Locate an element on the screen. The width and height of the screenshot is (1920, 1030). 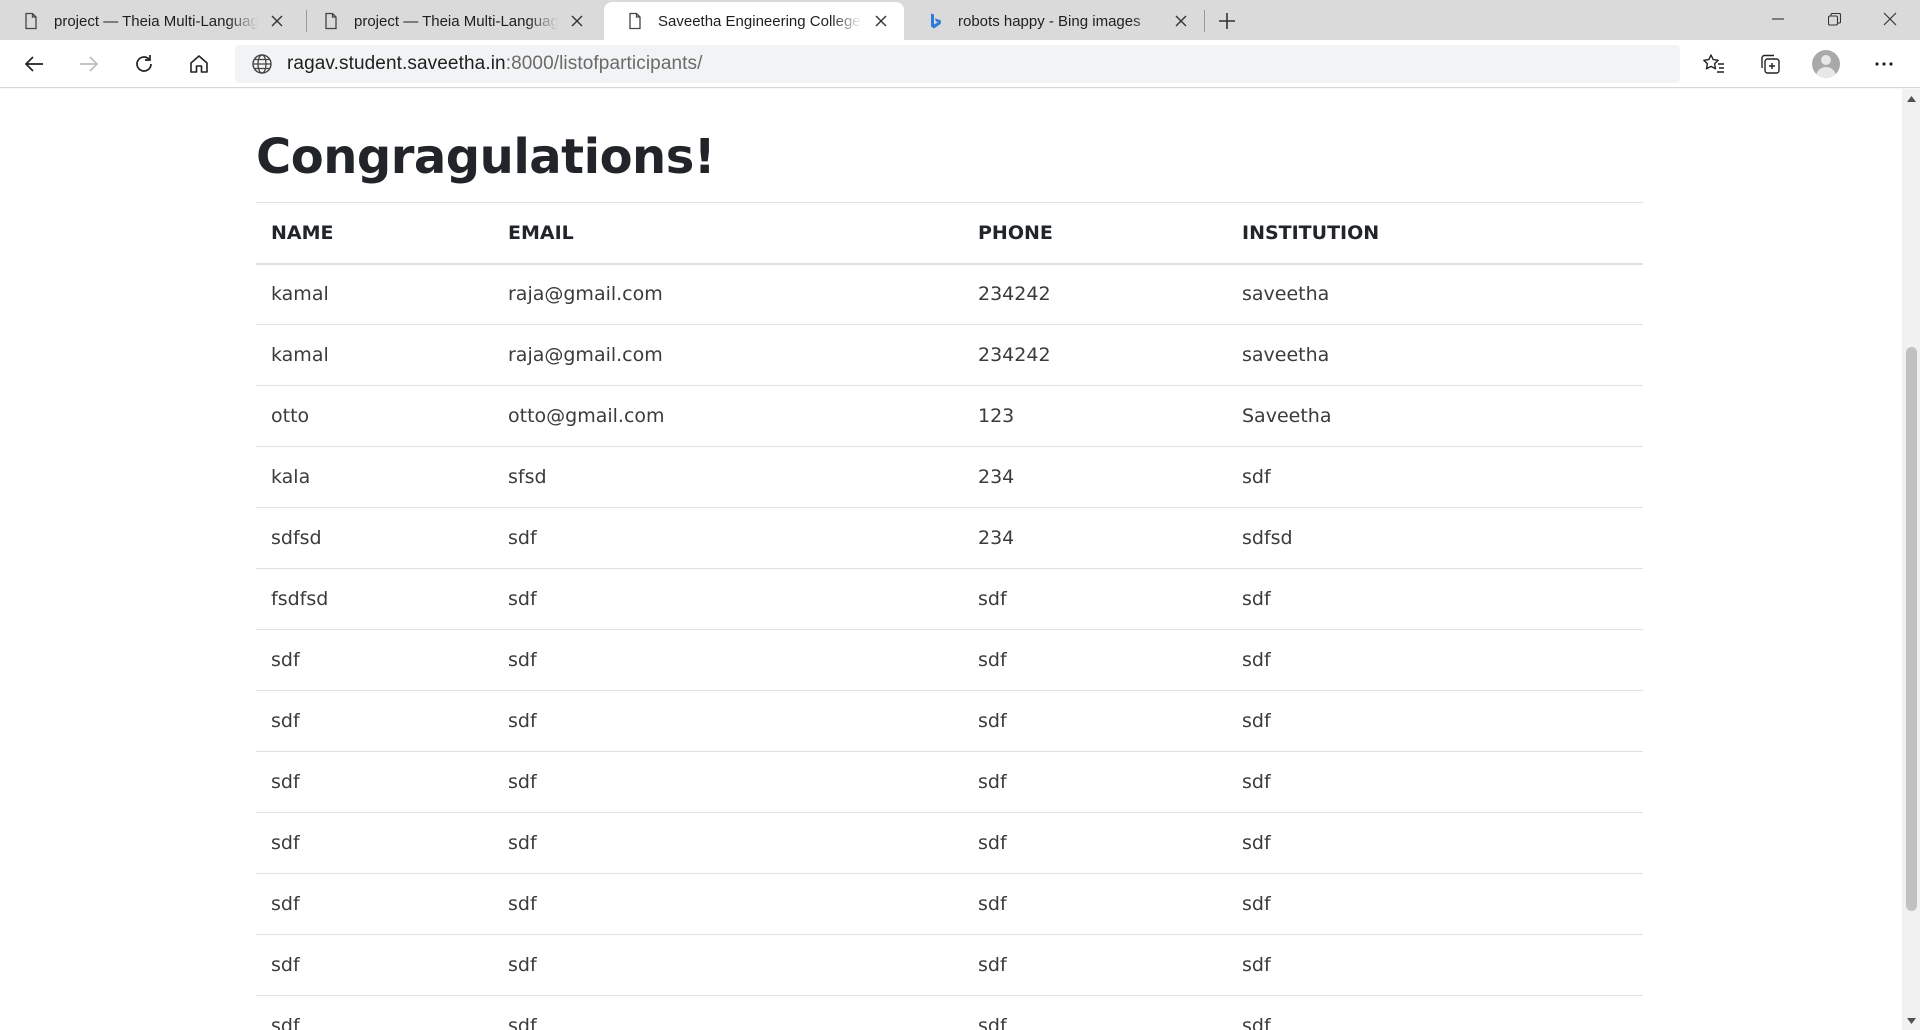
home-button is located at coordinates (199, 64).